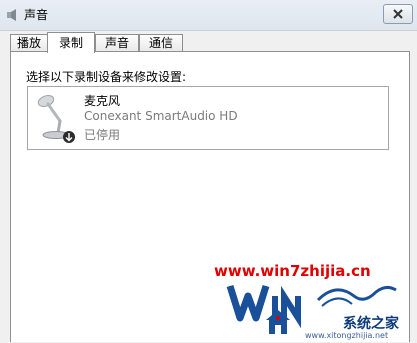 This screenshot has width=417, height=343. Describe the element at coordinates (71, 42) in the screenshot. I see `tab-recording: 录制` at that location.